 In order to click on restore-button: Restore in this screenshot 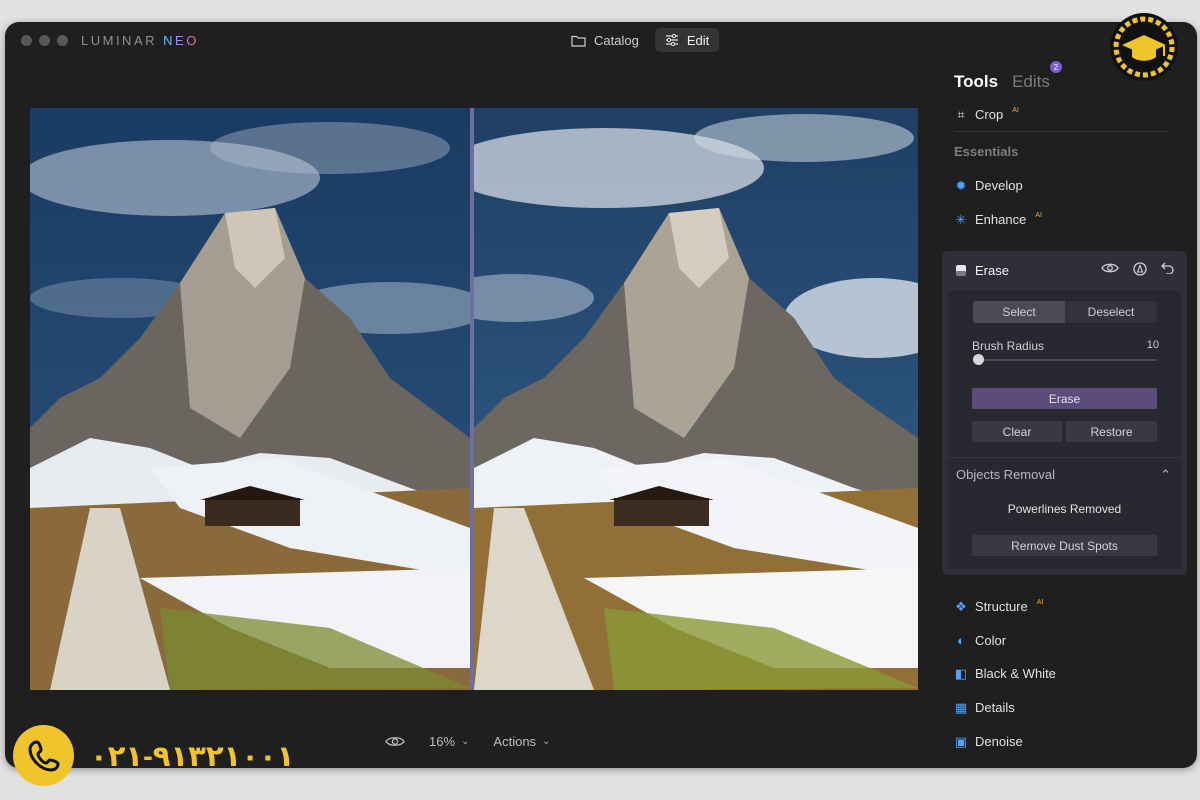, I will do `click(1111, 431)`.